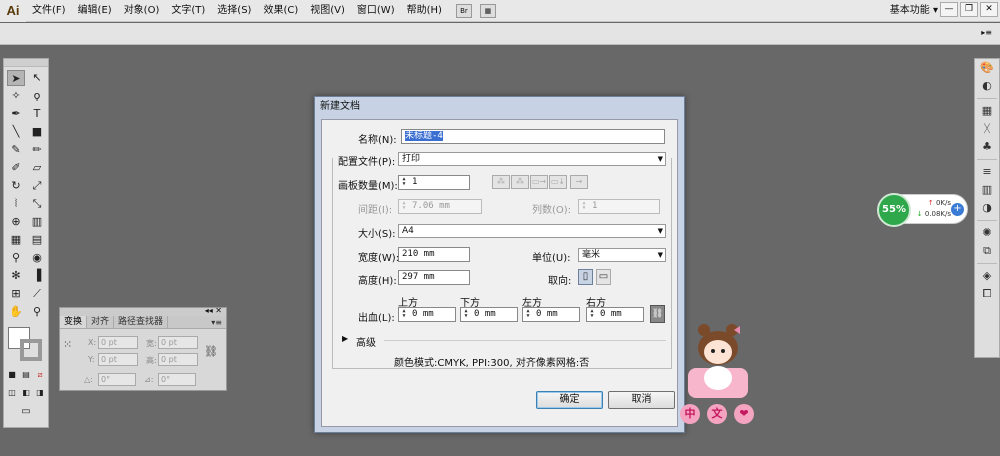  Describe the element at coordinates (16, 78) in the screenshot. I see `selection-tool-icon: ➤` at that location.